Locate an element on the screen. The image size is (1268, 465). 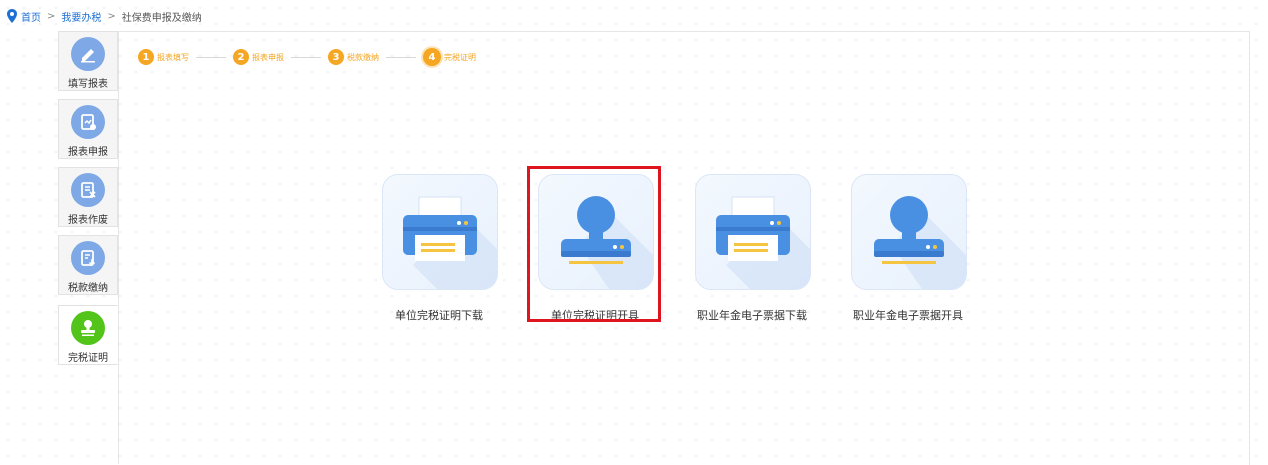
step-4: 4 完税证明 is located at coordinates (449, 57).